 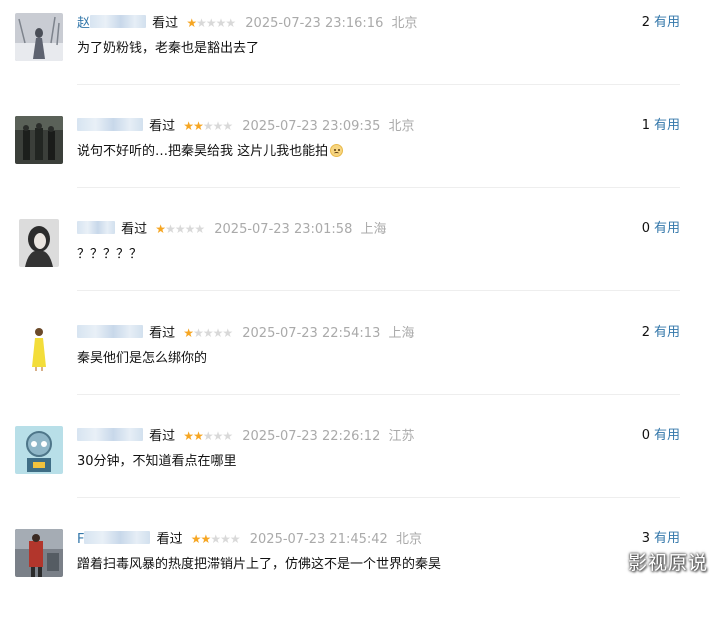 I want to click on comment-meta: 看过 ★★★★★ 2025-07-23 23:01:58 上海, so click(x=232, y=229).